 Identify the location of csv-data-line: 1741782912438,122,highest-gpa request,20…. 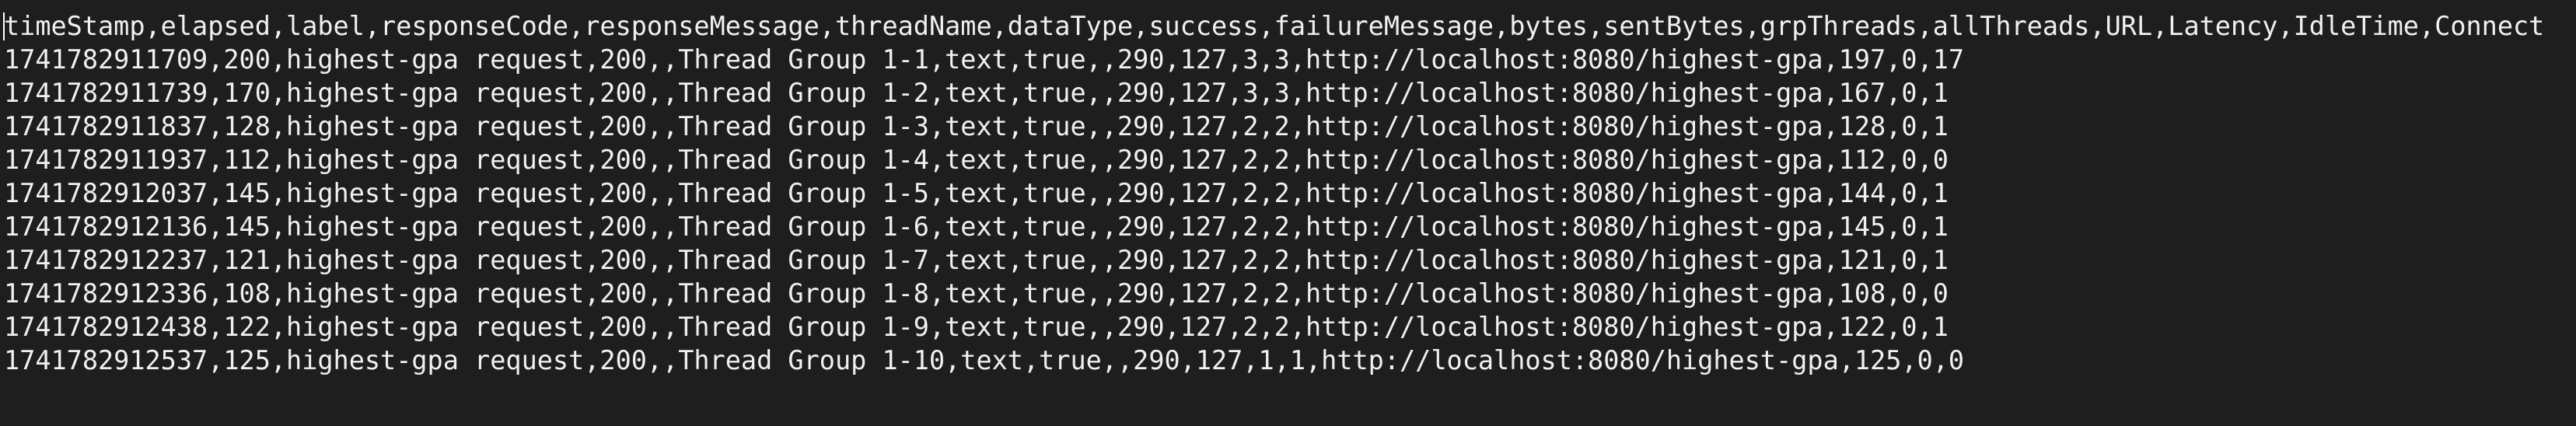
(1274, 327).